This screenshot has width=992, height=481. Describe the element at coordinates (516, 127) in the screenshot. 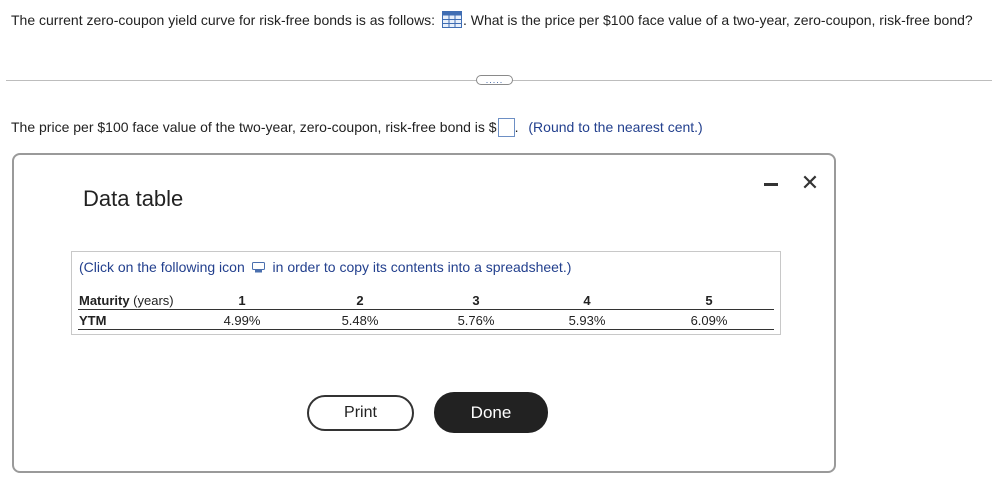

I see `answer-suffix: .` at that location.